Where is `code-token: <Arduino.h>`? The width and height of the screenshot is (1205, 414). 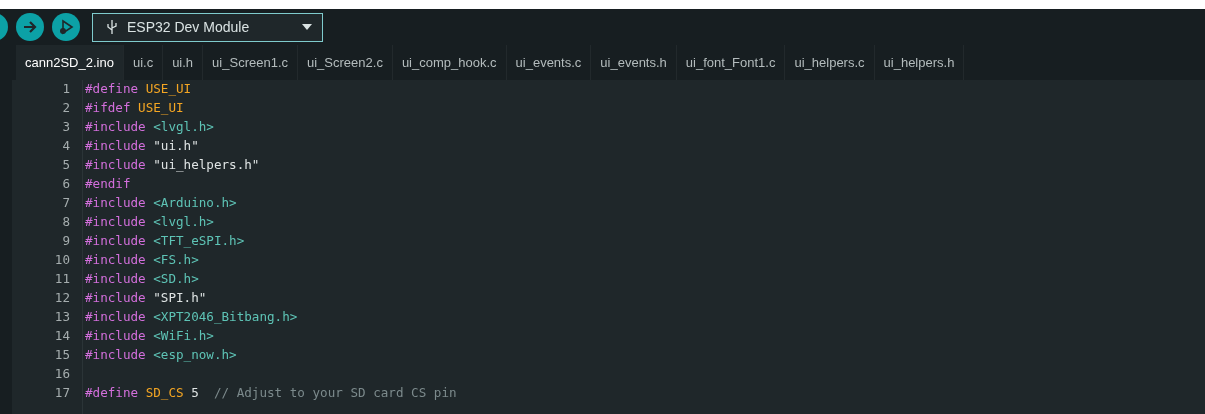
code-token: <Arduino.h> is located at coordinates (195, 203).